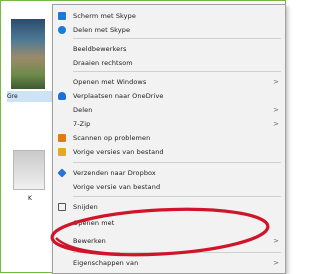 The width and height of the screenshot is (320, 274). What do you see at coordinates (169, 110) in the screenshot?
I see `menu-item-share: Delen >` at bounding box center [169, 110].